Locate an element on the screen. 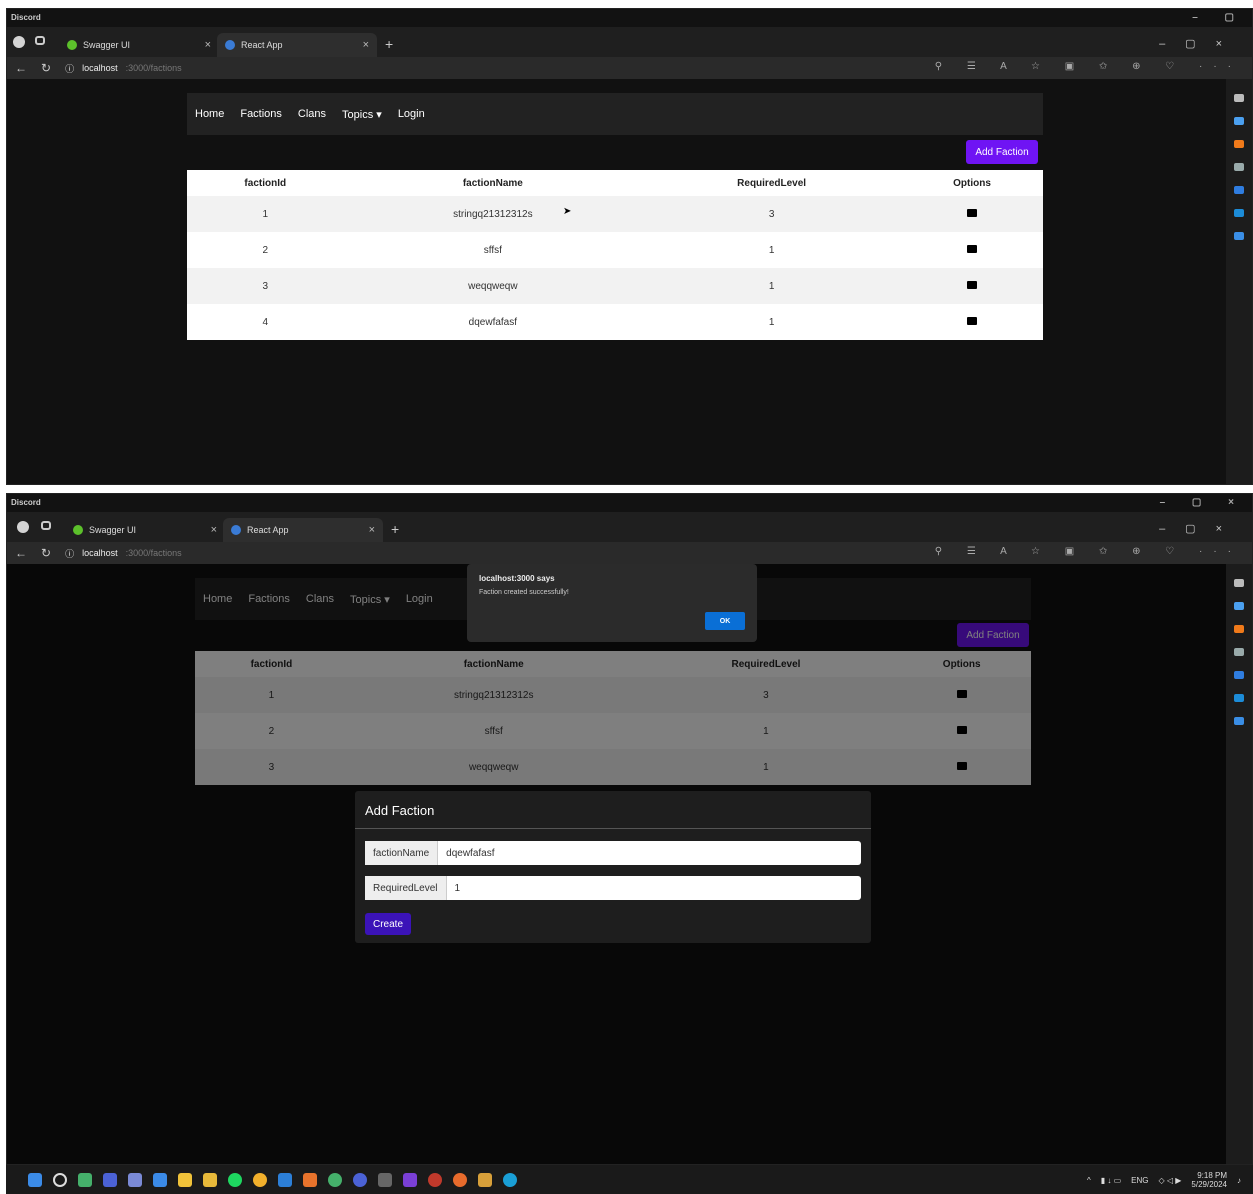 This screenshot has width=1253, height=1194. nav-topics: Topics ▾ is located at coordinates (362, 114).